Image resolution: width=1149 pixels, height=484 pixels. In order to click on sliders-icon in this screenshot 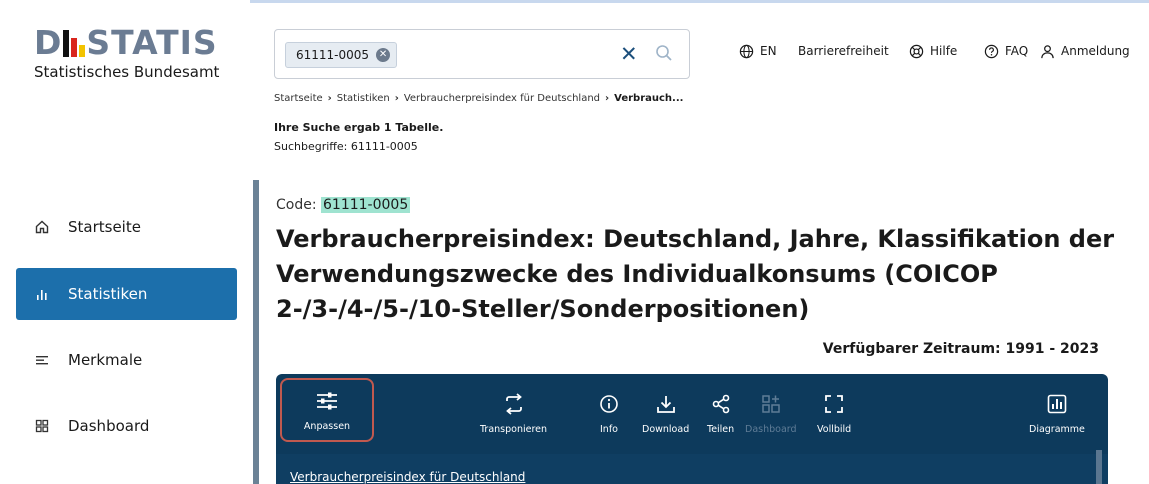, I will do `click(327, 401)`.